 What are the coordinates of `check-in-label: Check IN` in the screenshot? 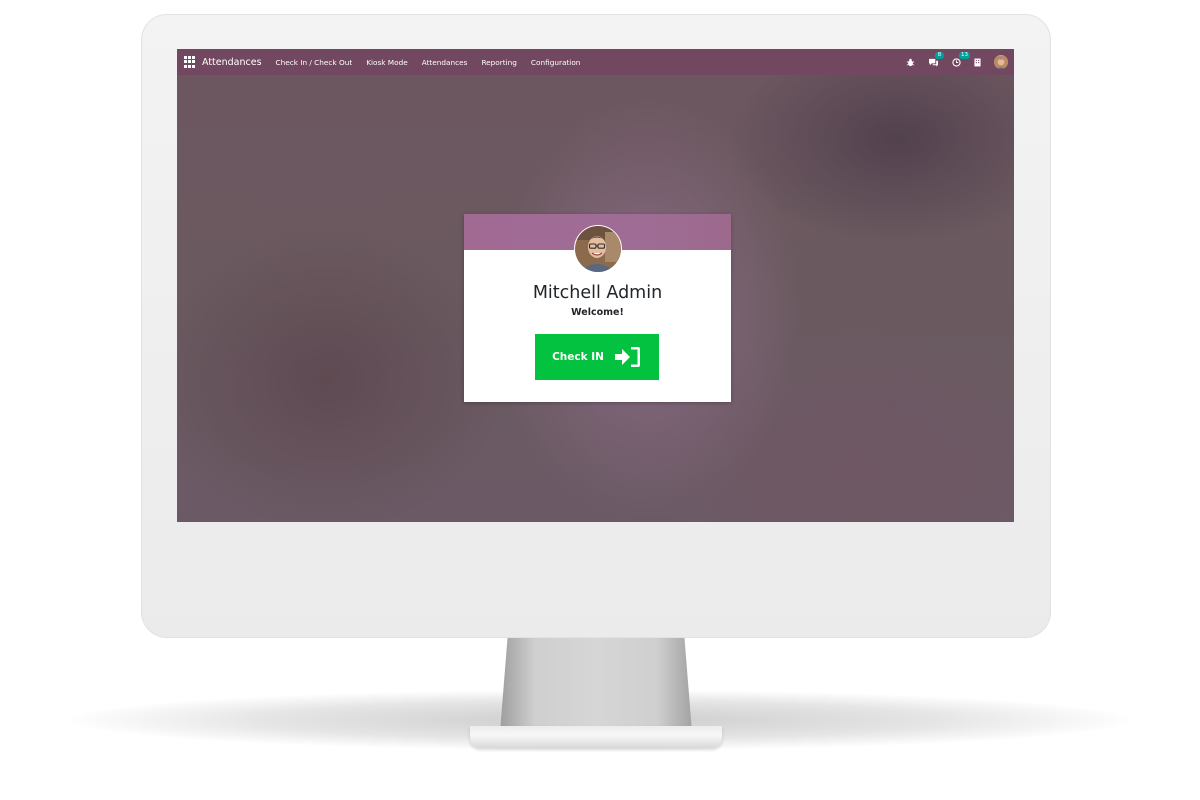 It's located at (578, 357).